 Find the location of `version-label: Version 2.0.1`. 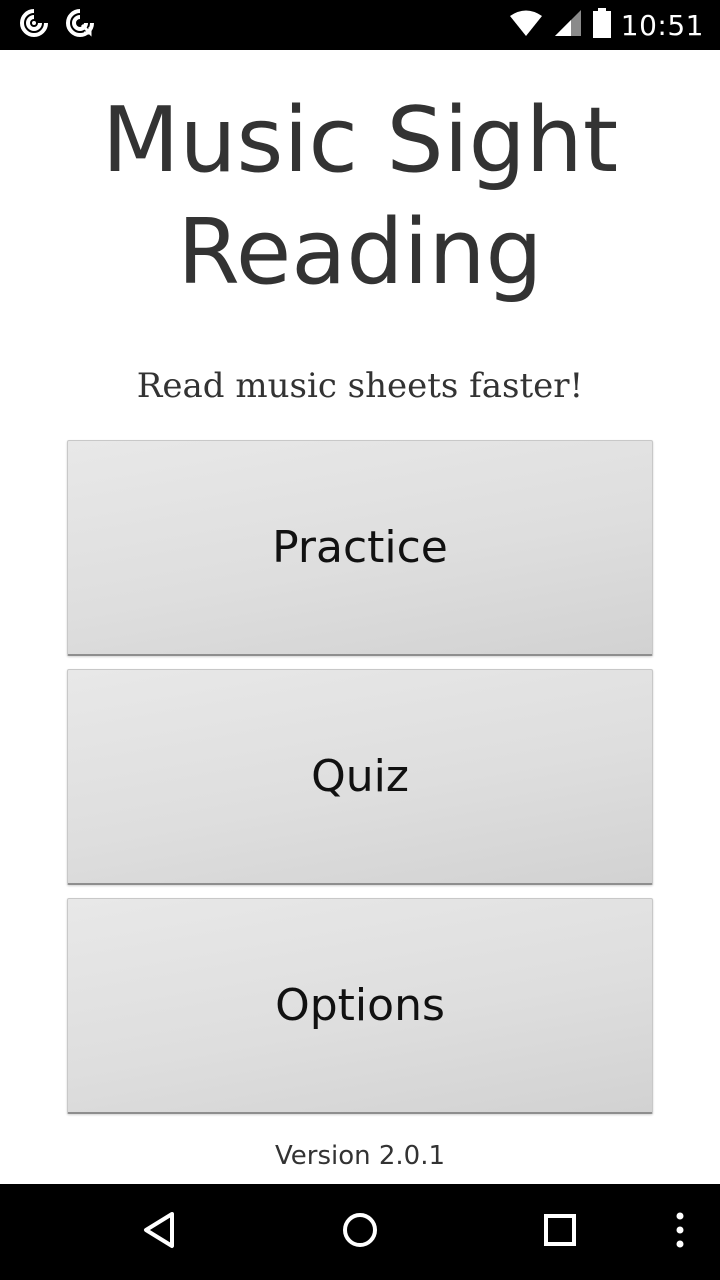

version-label: Version 2.0.1 is located at coordinates (360, 1156).